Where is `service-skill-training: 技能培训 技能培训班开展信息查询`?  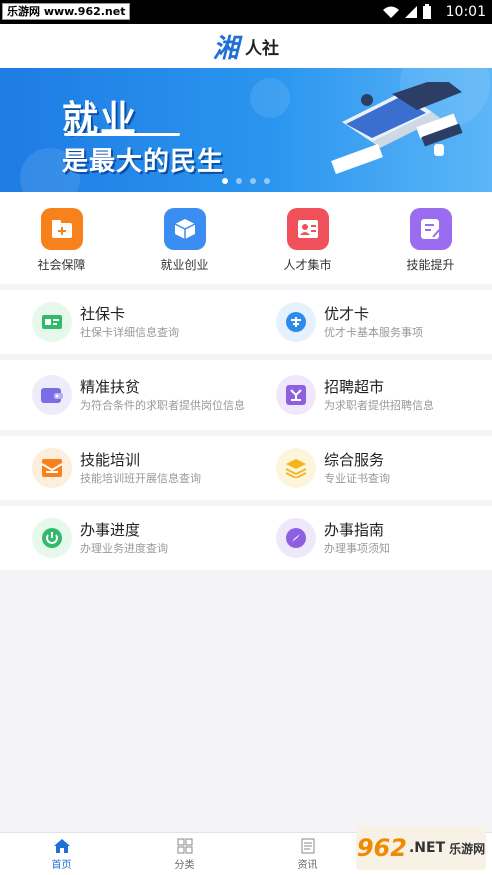 service-skill-training: 技能培训 技能培训班开展信息查询 is located at coordinates (123, 468).